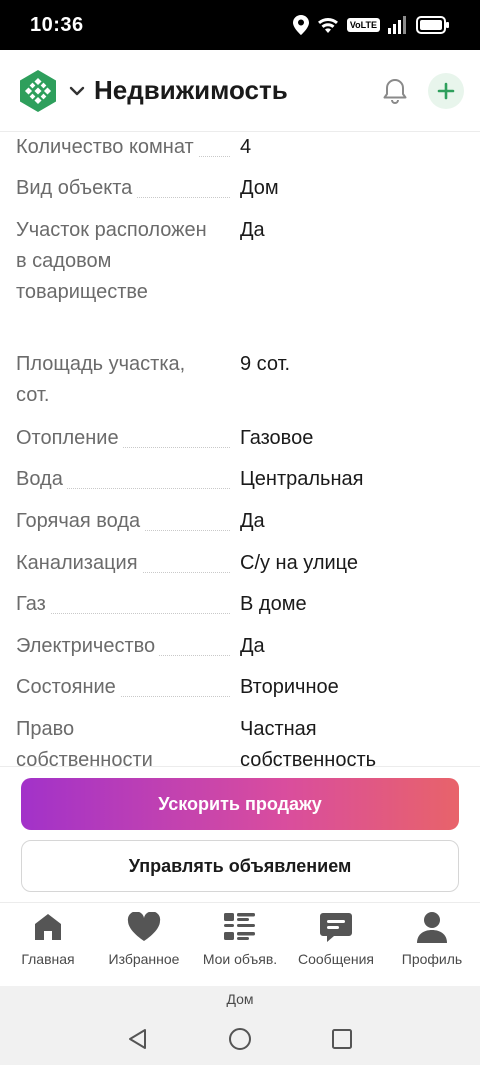 Image resolution: width=480 pixels, height=1065 pixels. I want to click on app-header: Недвижимость, so click(240, 91).